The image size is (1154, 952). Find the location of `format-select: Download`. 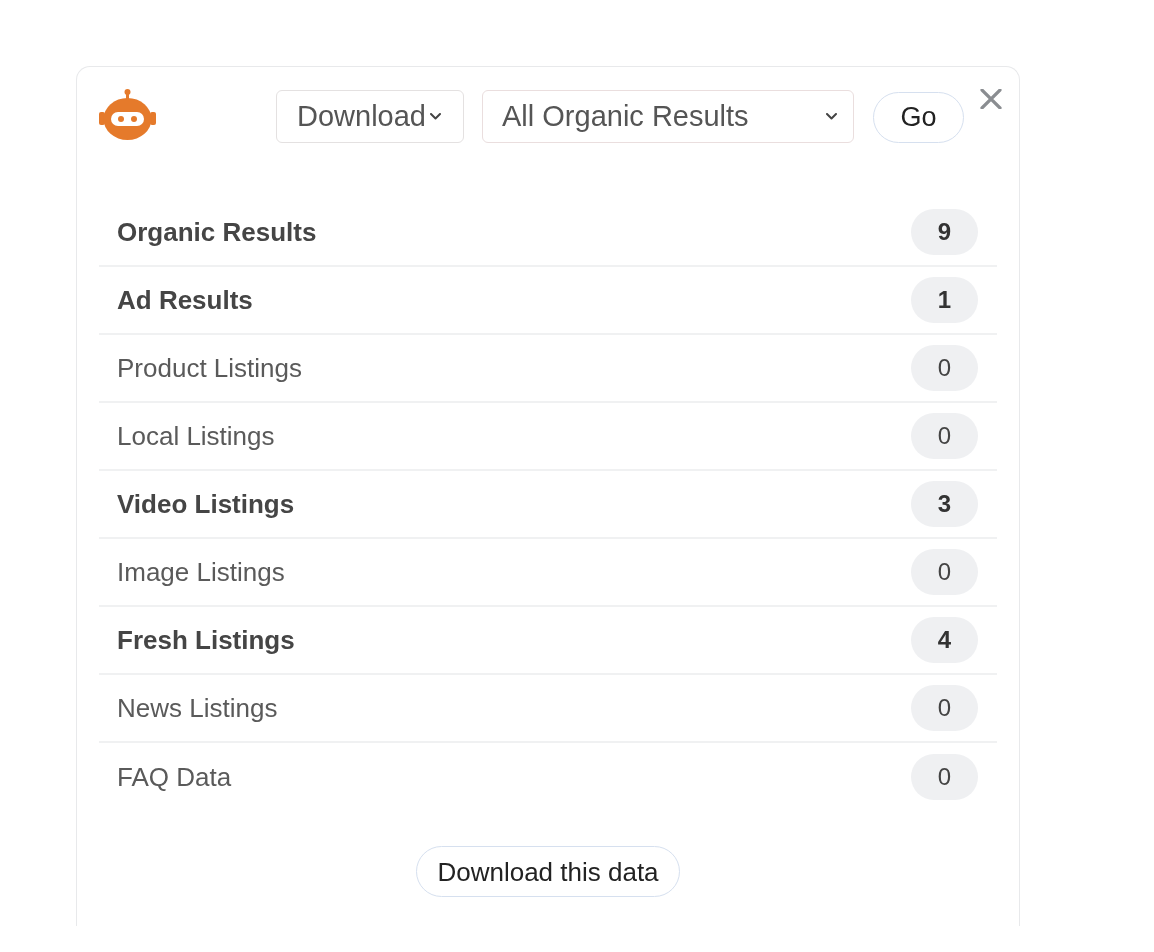

format-select: Download is located at coordinates (370, 116).